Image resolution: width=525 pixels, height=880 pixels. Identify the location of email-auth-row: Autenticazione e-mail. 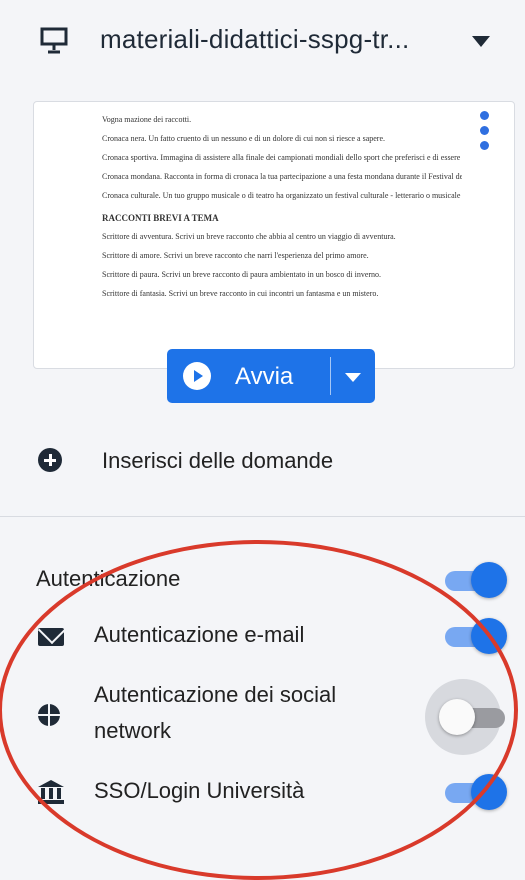
(262, 636).